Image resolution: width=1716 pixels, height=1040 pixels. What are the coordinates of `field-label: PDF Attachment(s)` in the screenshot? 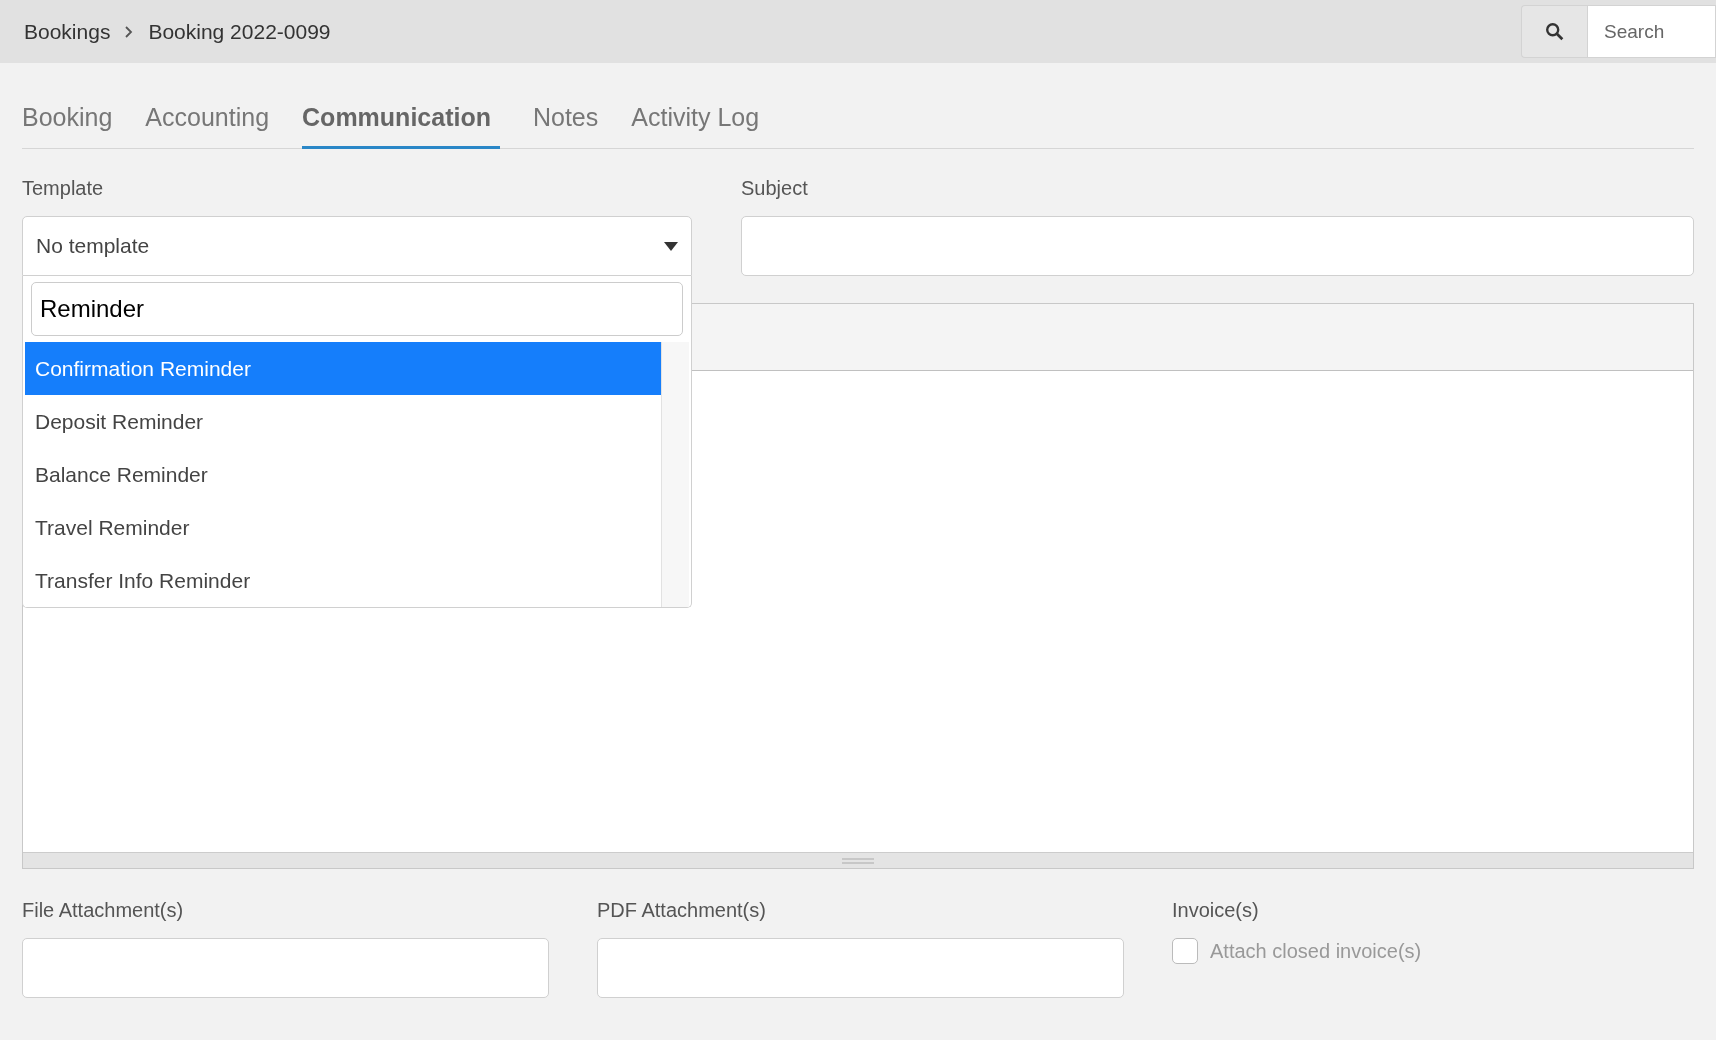 It's located at (682, 910).